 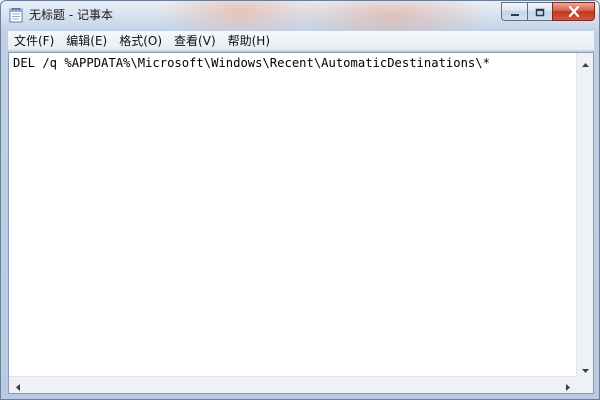 I want to click on menu-view: 查看(V), so click(x=195, y=41).